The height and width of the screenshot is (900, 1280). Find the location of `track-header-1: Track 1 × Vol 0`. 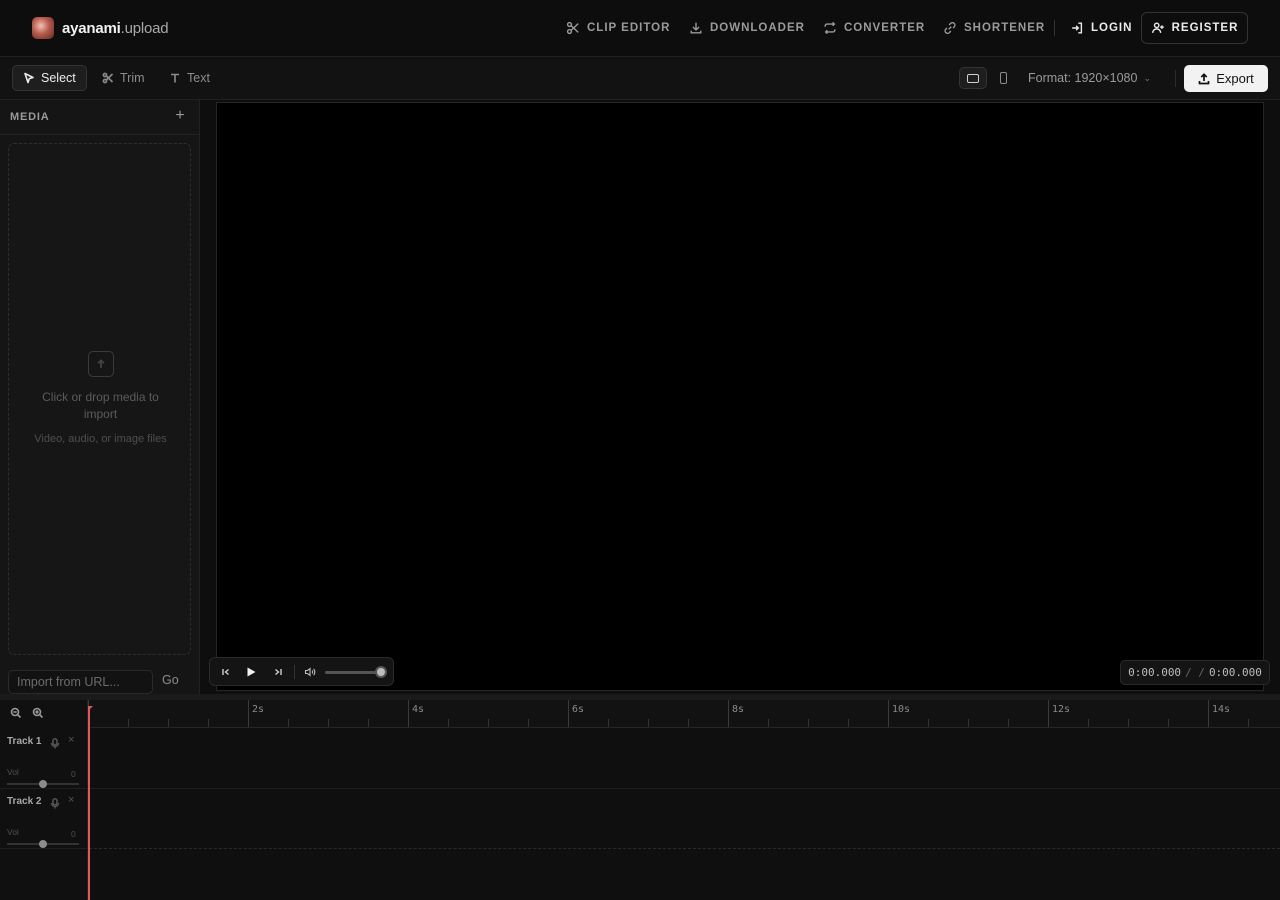

track-header-1: Track 1 × Vol 0 is located at coordinates (44, 759).